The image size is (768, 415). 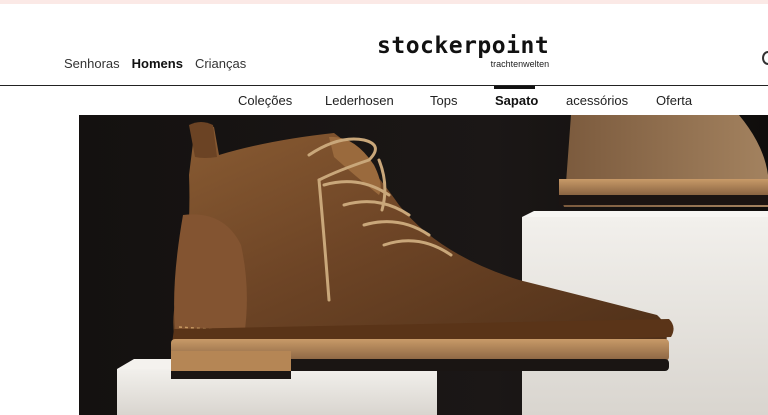 What do you see at coordinates (92, 63) in the screenshot?
I see `gender-nav-item-senhoras: Senhoras` at bounding box center [92, 63].